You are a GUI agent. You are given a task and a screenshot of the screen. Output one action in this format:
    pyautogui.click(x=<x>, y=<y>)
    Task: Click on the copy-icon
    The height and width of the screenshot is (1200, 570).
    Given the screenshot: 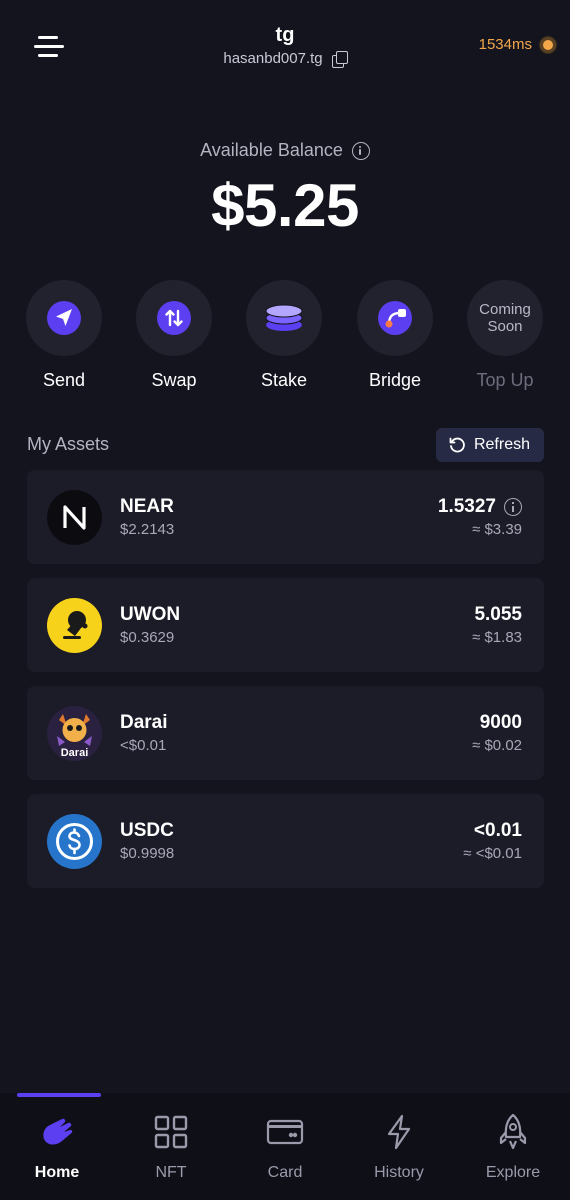 What is the action you would take?
    pyautogui.click(x=339, y=59)
    